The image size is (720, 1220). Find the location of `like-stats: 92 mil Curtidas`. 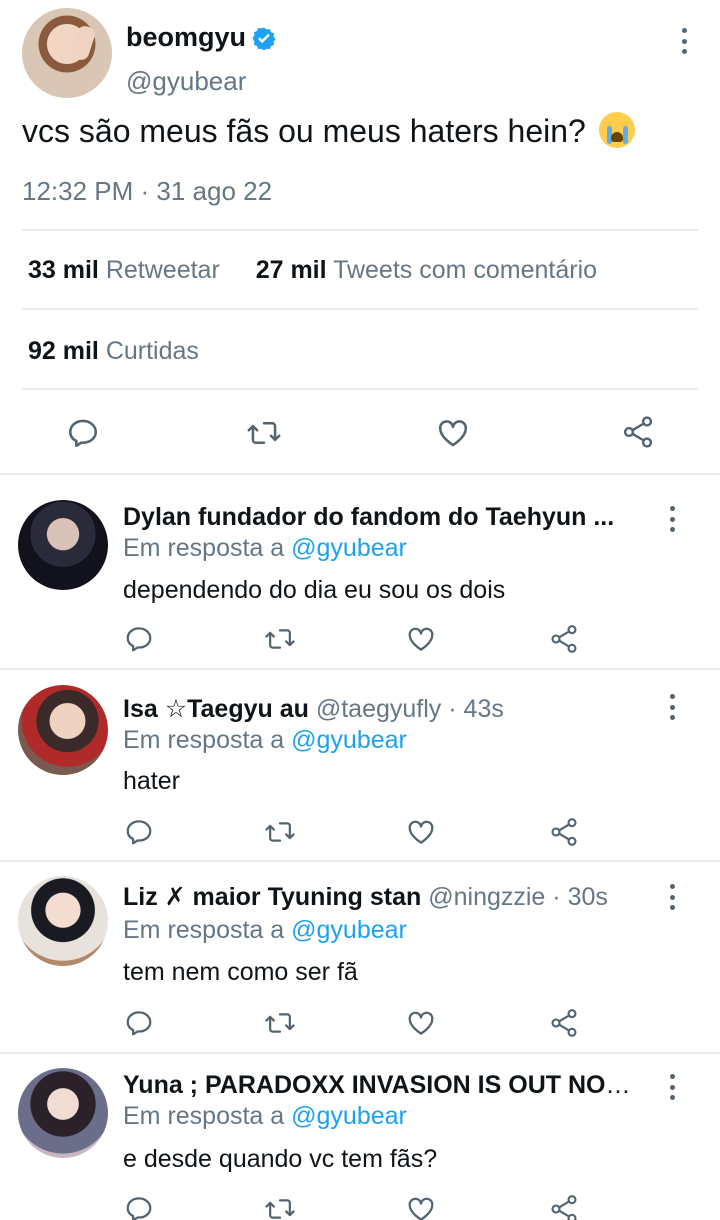

like-stats: 92 mil Curtidas is located at coordinates (113, 351).